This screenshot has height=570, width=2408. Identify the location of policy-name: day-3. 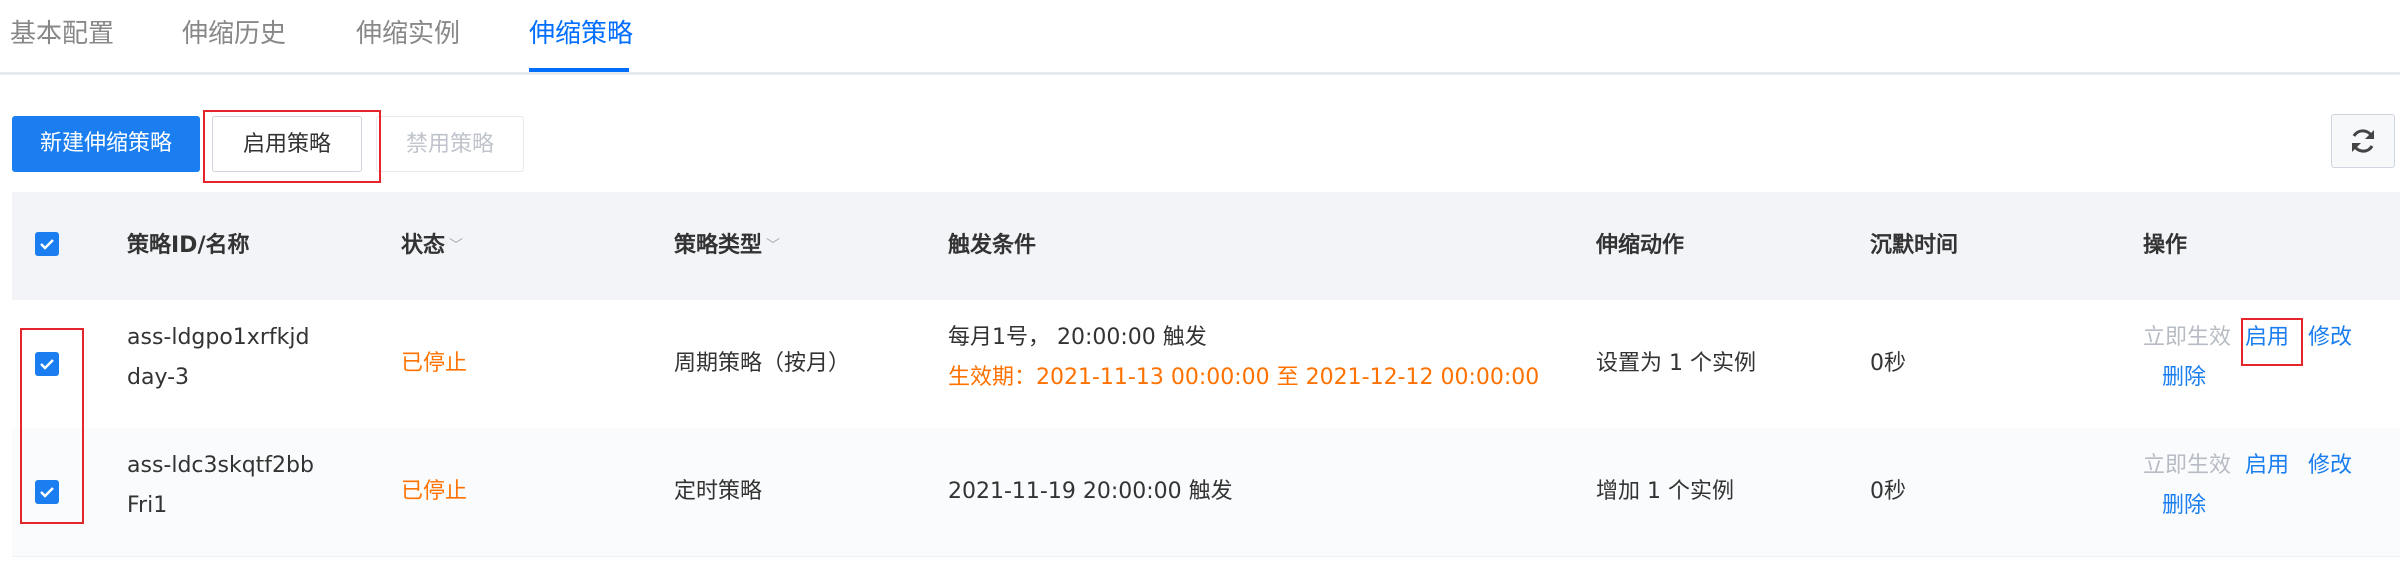
(158, 377).